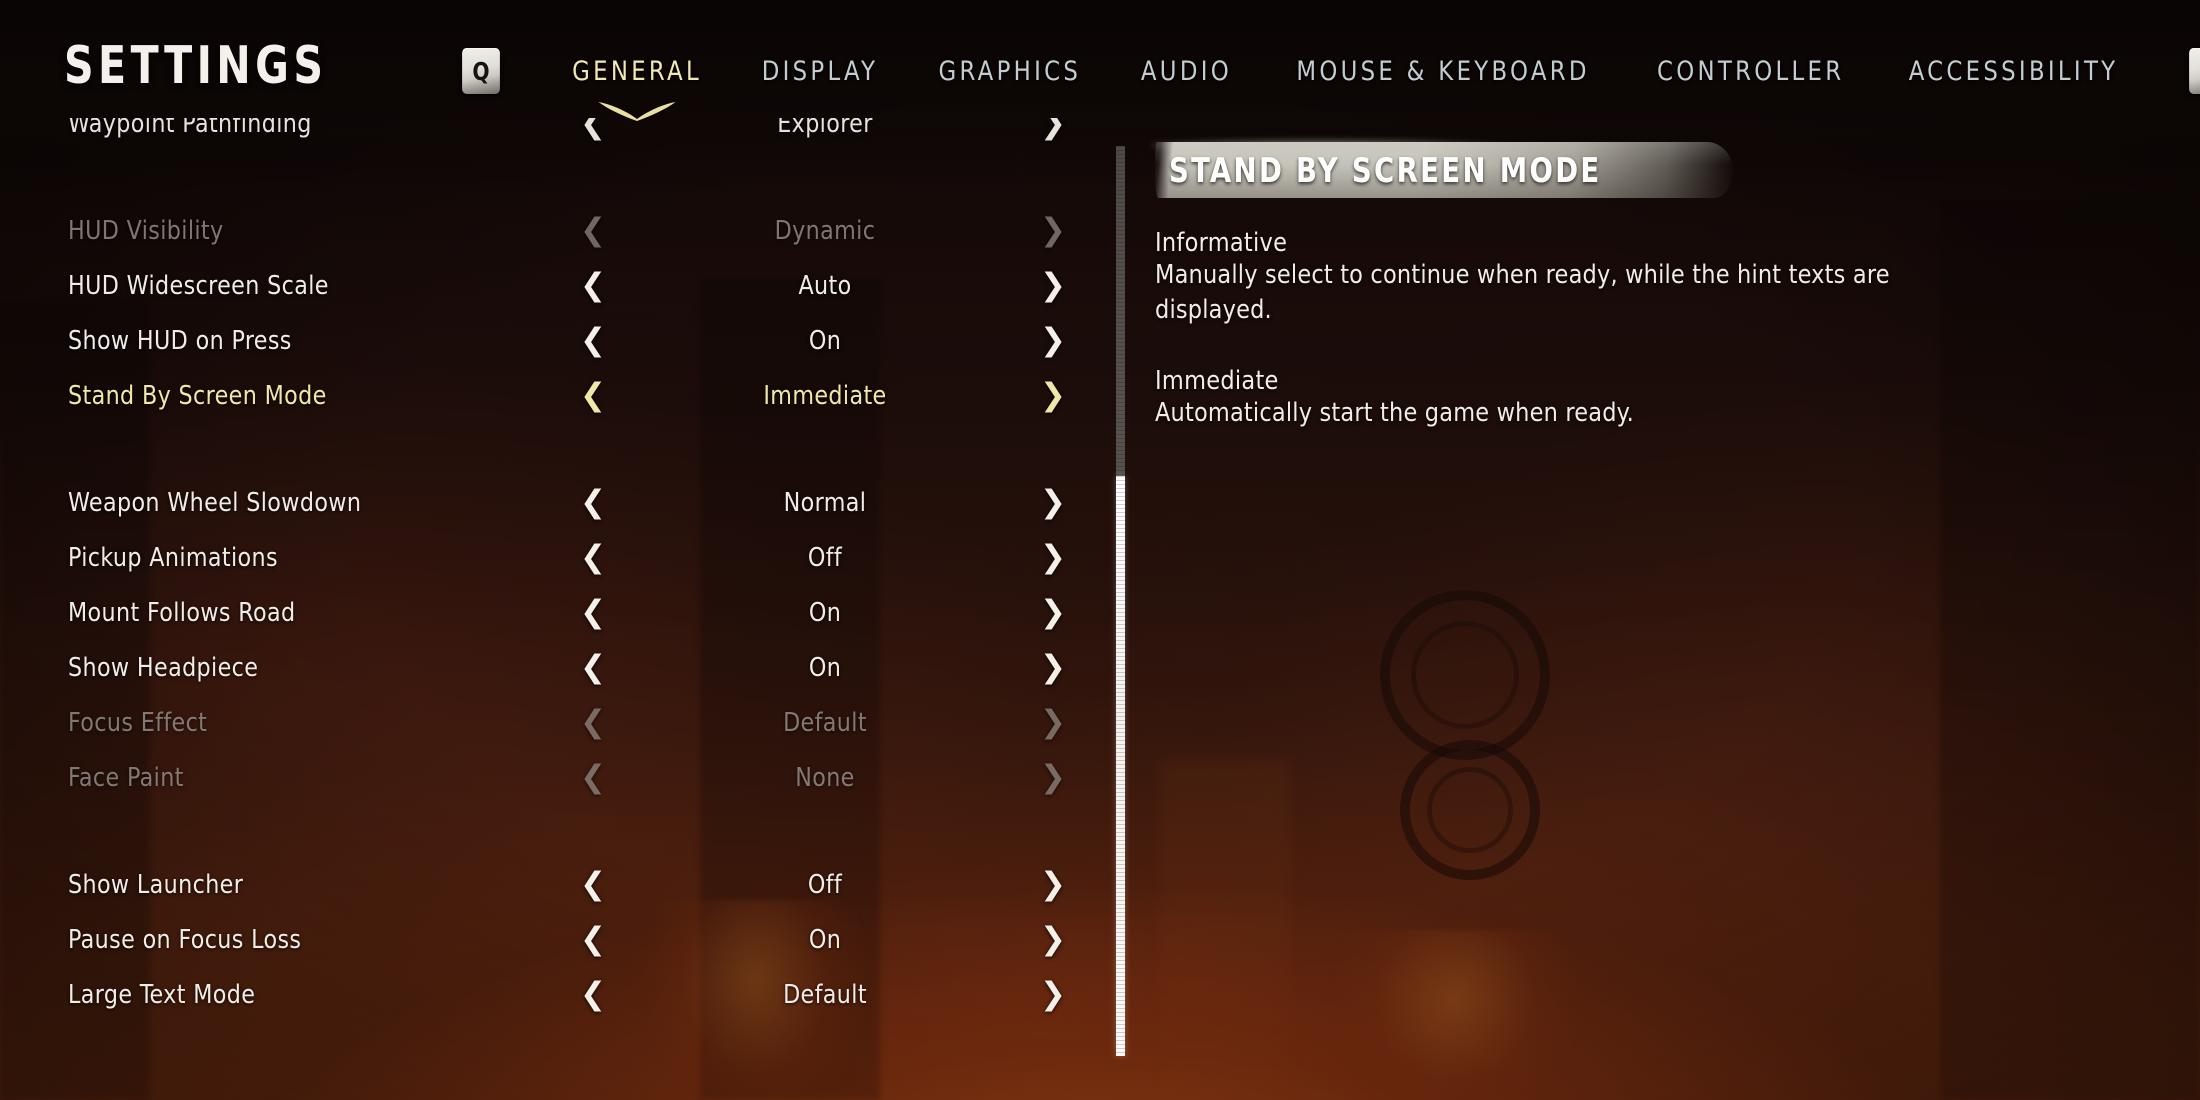  I want to click on setting-row: Stand By Screen Mode ❮ Immediate ❯, so click(545, 395).